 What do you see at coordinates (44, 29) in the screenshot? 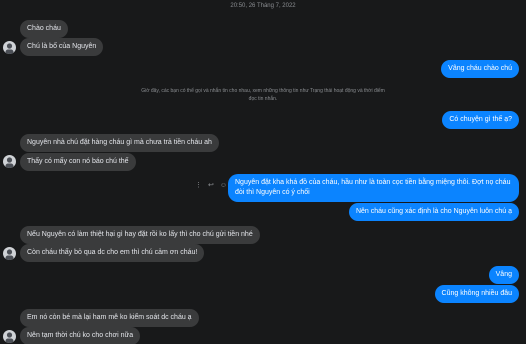
I see `message-in: Chào cháu` at bounding box center [44, 29].